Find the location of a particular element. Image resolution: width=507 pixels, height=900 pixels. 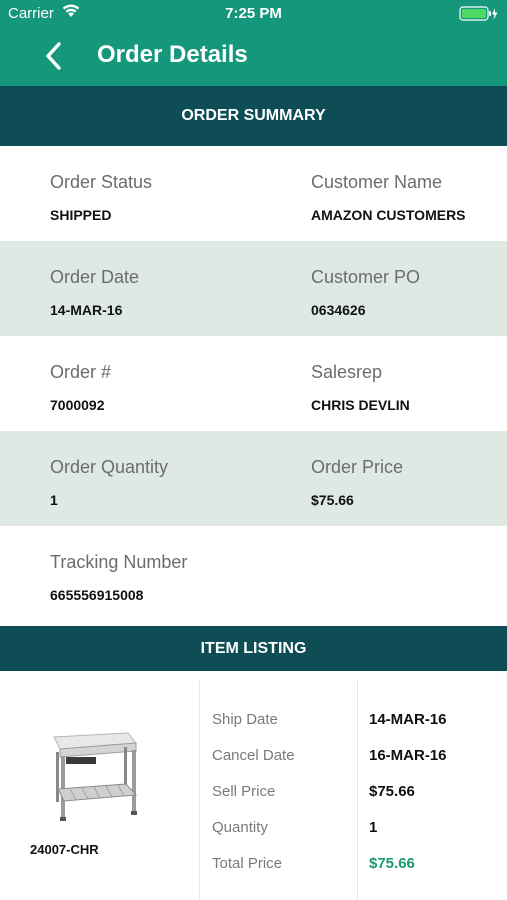

quantity-label: Quantity is located at coordinates (240, 827).